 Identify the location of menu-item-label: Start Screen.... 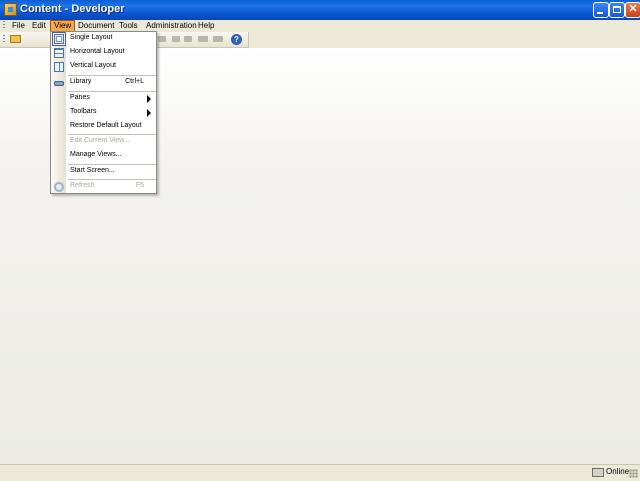
(92, 170).